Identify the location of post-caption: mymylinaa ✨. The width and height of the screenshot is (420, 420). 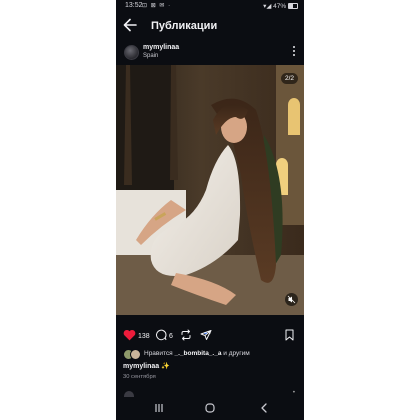
(146, 366).